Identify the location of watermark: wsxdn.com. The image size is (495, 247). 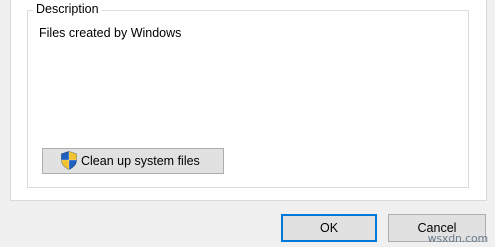
(458, 238).